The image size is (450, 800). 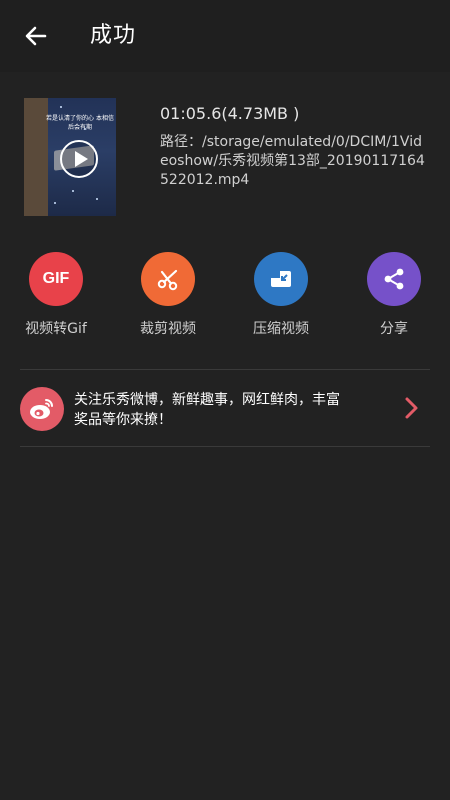 What do you see at coordinates (42, 409) in the screenshot?
I see `weibo-icon` at bounding box center [42, 409].